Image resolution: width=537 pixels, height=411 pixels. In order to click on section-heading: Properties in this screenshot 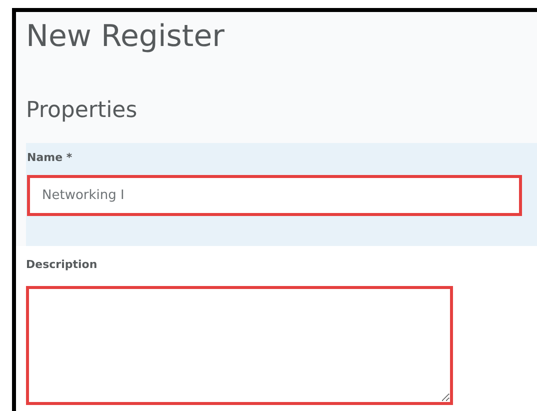, I will do `click(82, 111)`.